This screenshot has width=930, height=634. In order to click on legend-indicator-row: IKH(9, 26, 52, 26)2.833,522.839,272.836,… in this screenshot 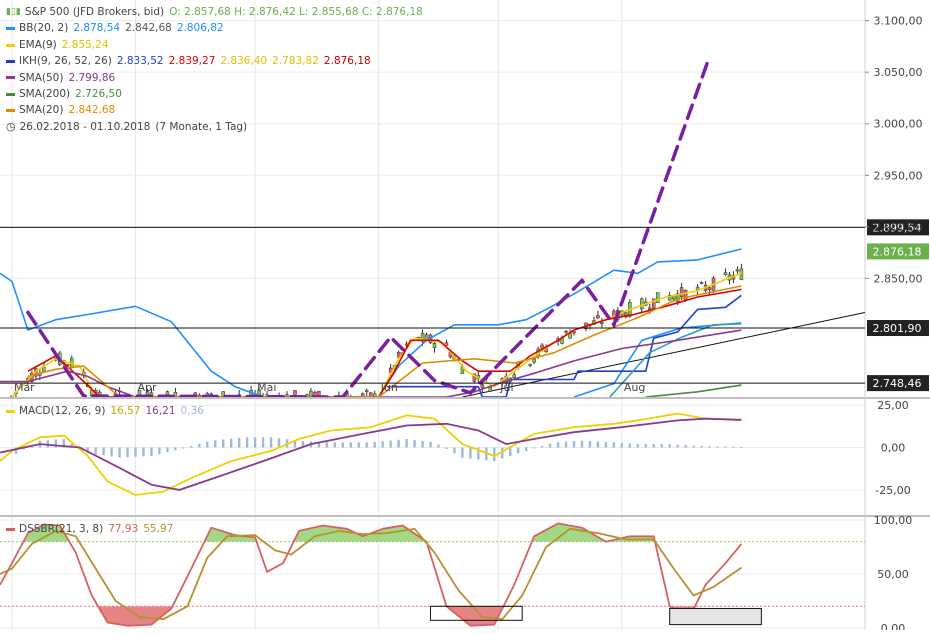, I will do `click(214, 61)`.